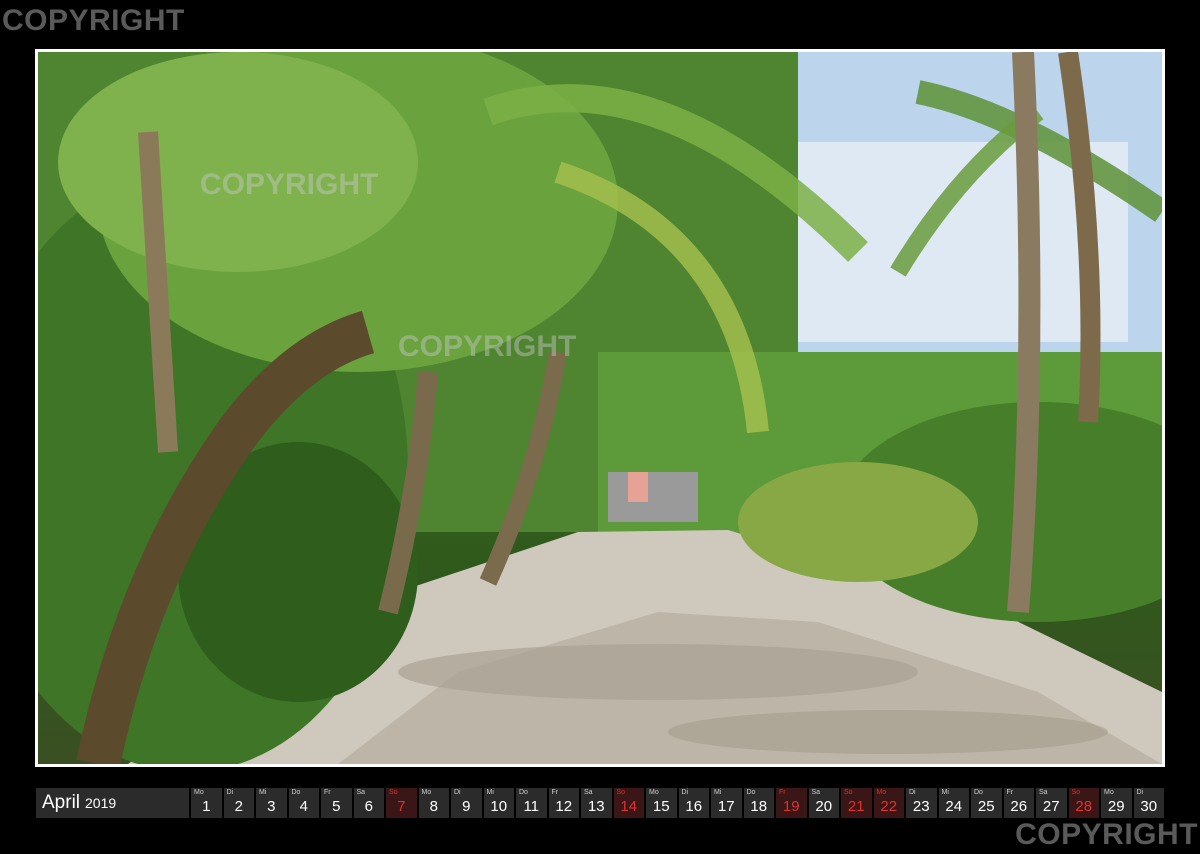 Image resolution: width=1200 pixels, height=854 pixels. I want to click on day-number: 25, so click(986, 806).